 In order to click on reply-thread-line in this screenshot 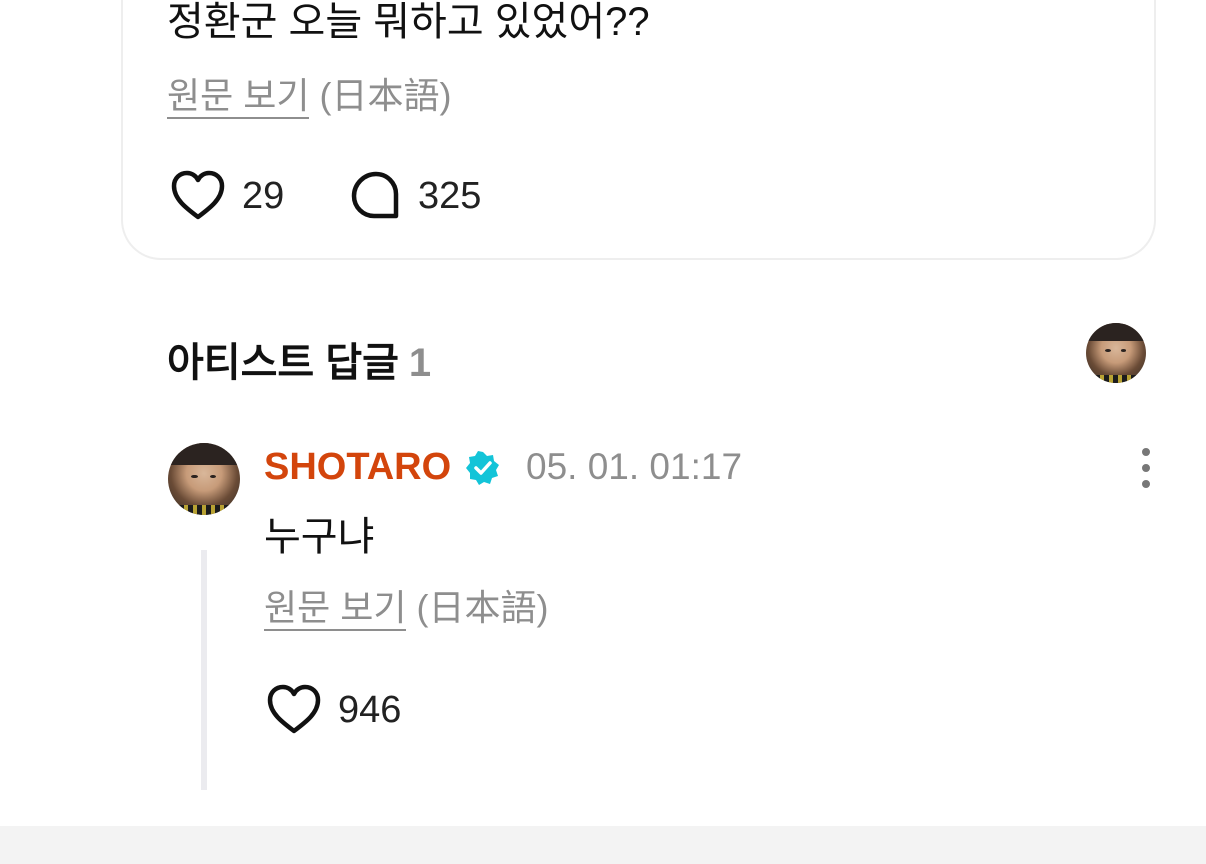, I will do `click(204, 670)`.